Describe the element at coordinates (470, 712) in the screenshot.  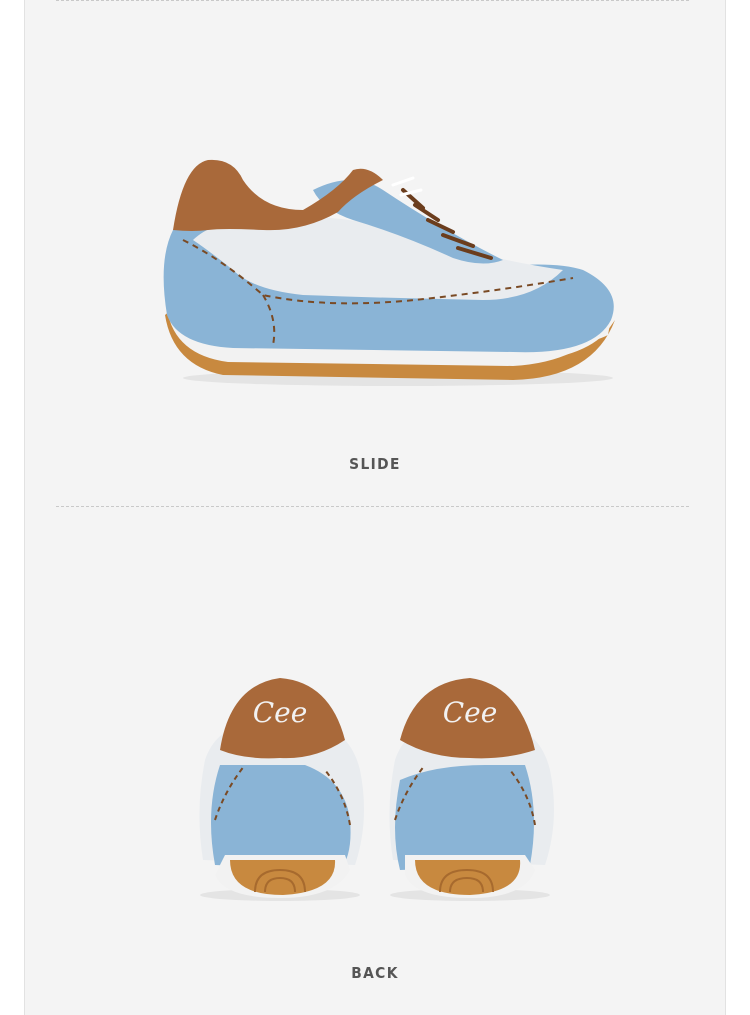
I see `heel-logo-right: Cee` at that location.